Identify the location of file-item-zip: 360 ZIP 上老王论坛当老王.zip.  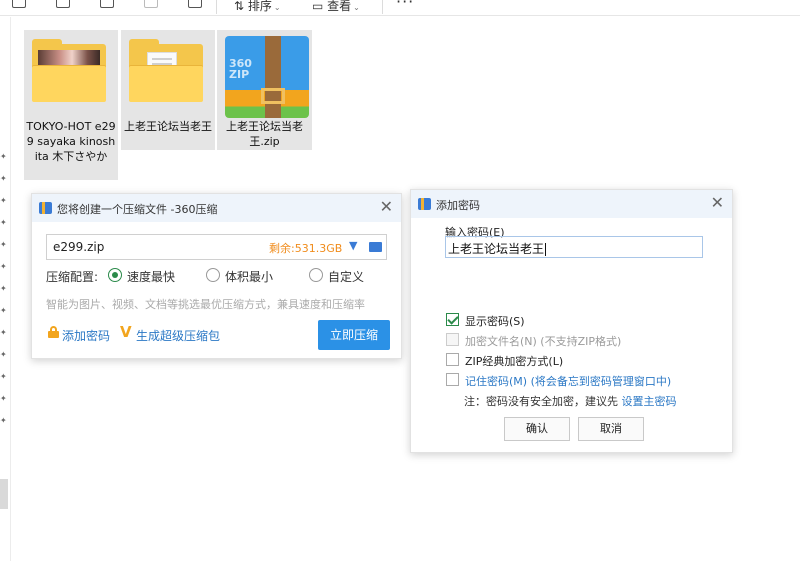
(264, 90).